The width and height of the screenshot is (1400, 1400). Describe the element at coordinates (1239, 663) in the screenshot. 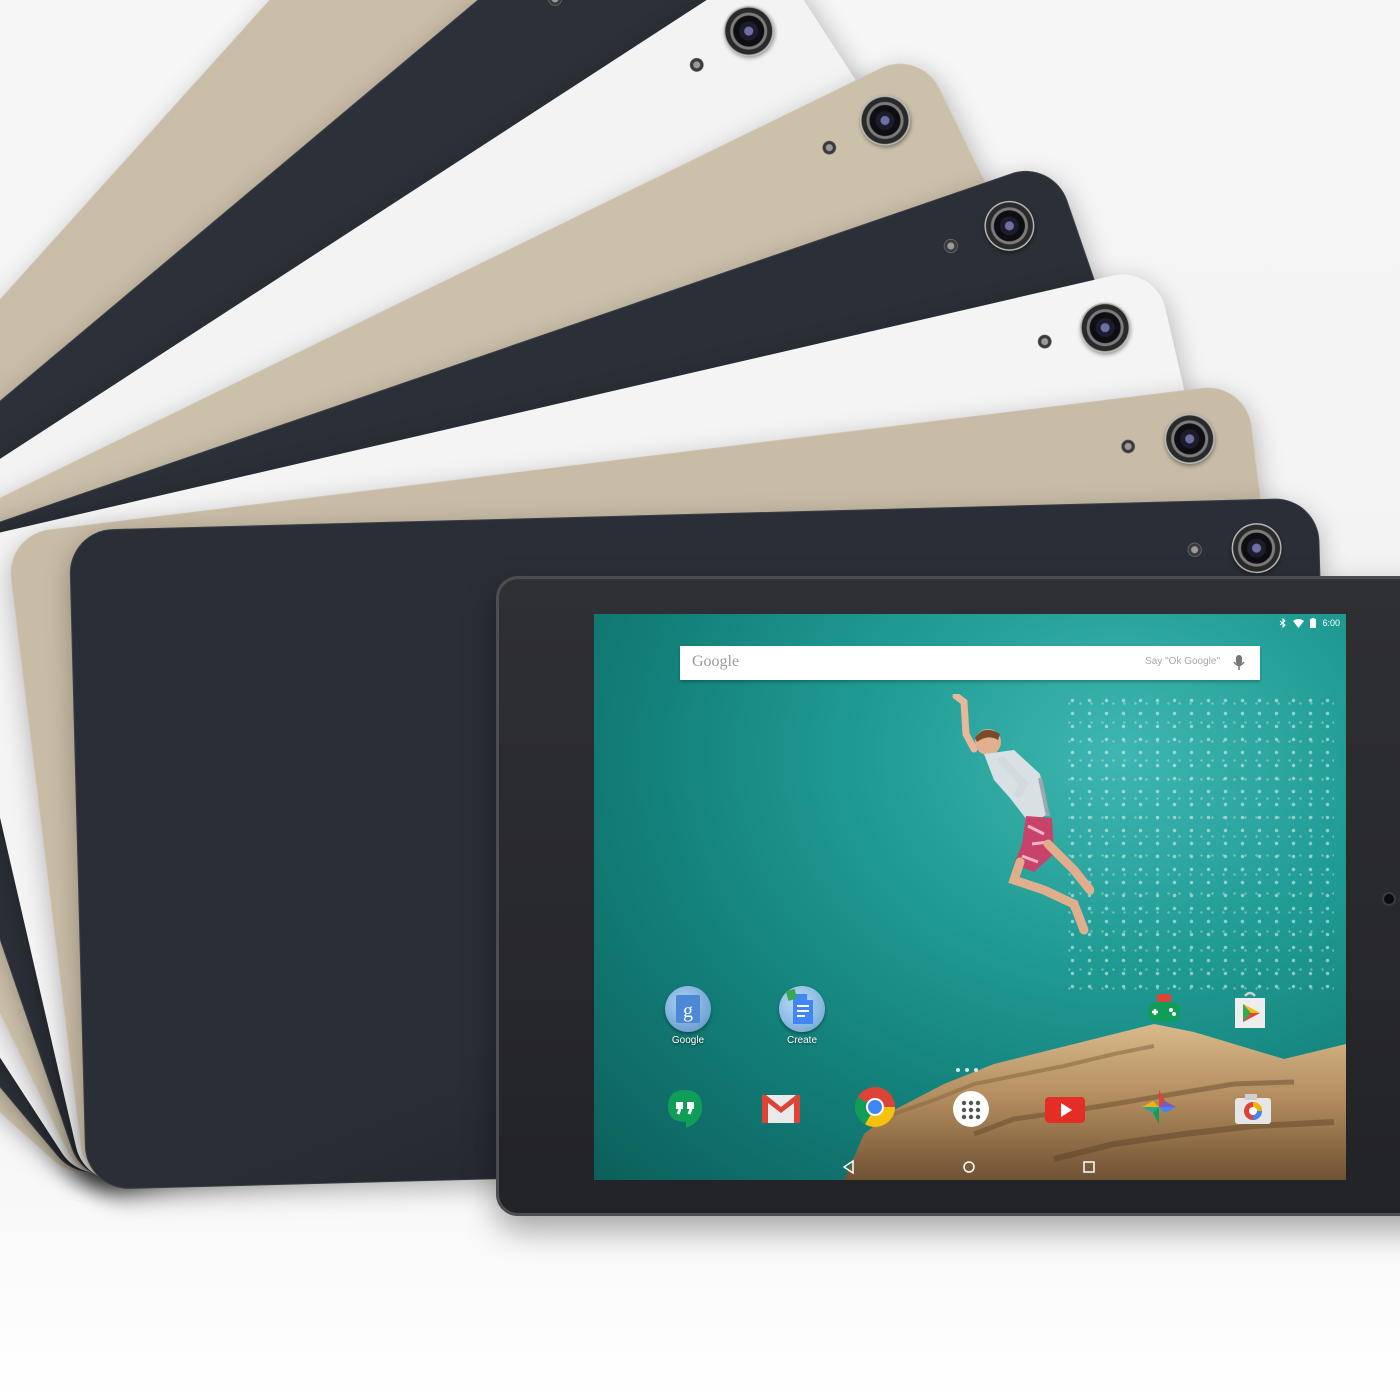

I see `mic-icon` at that location.